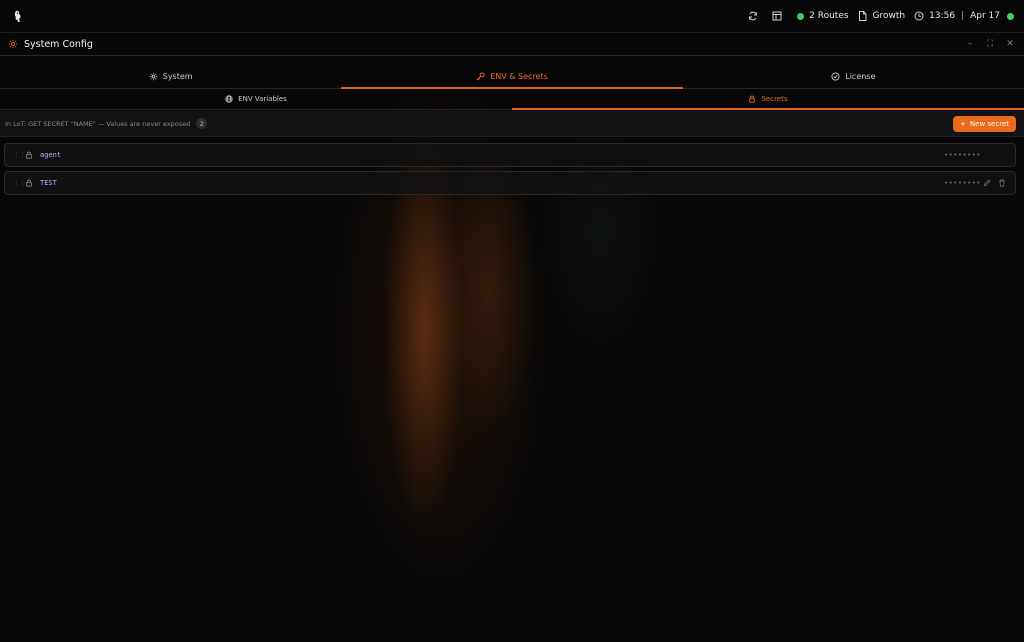 The image size is (1024, 642). I want to click on tab-label: License, so click(860, 76).